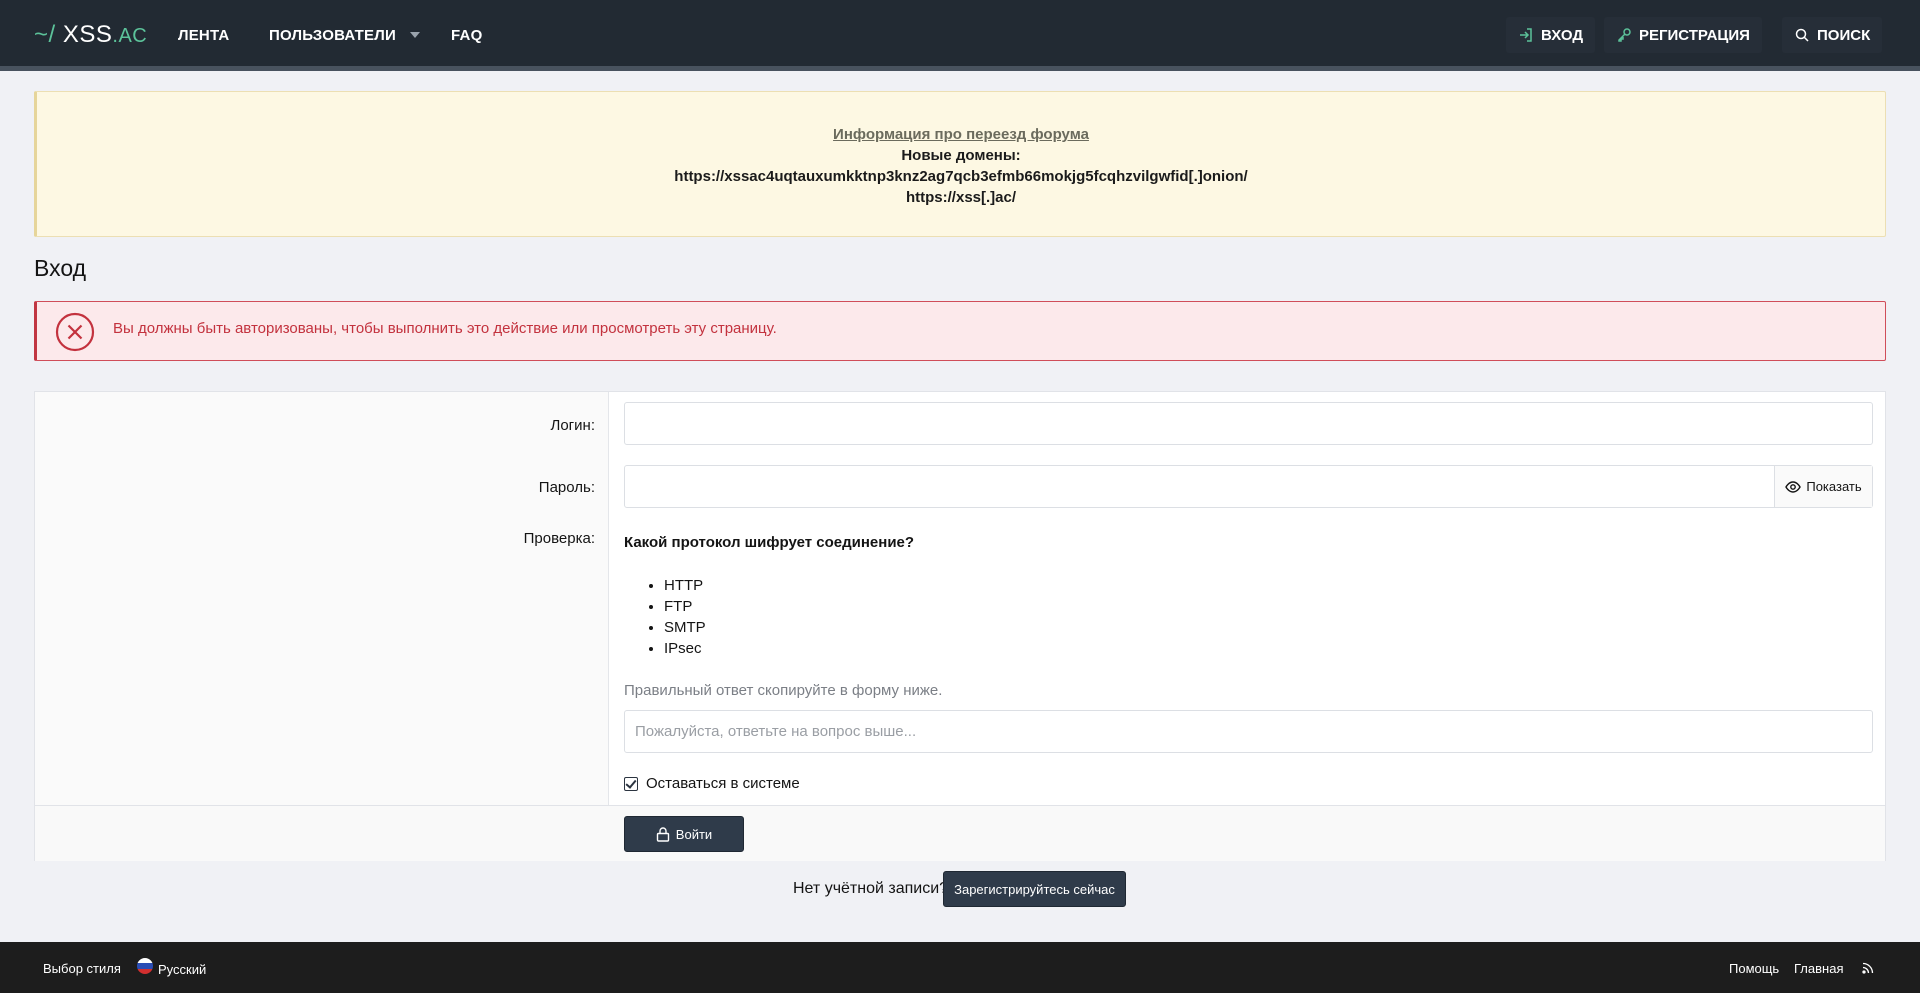 The height and width of the screenshot is (993, 1920). I want to click on captcha-answer-input, so click(1248, 731).